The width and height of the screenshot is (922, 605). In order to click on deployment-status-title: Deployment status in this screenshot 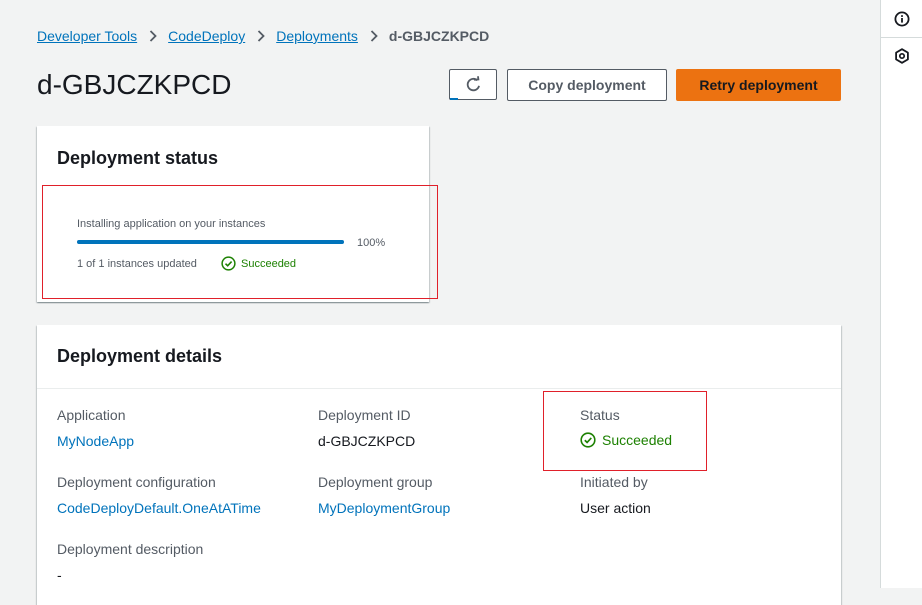, I will do `click(138, 158)`.